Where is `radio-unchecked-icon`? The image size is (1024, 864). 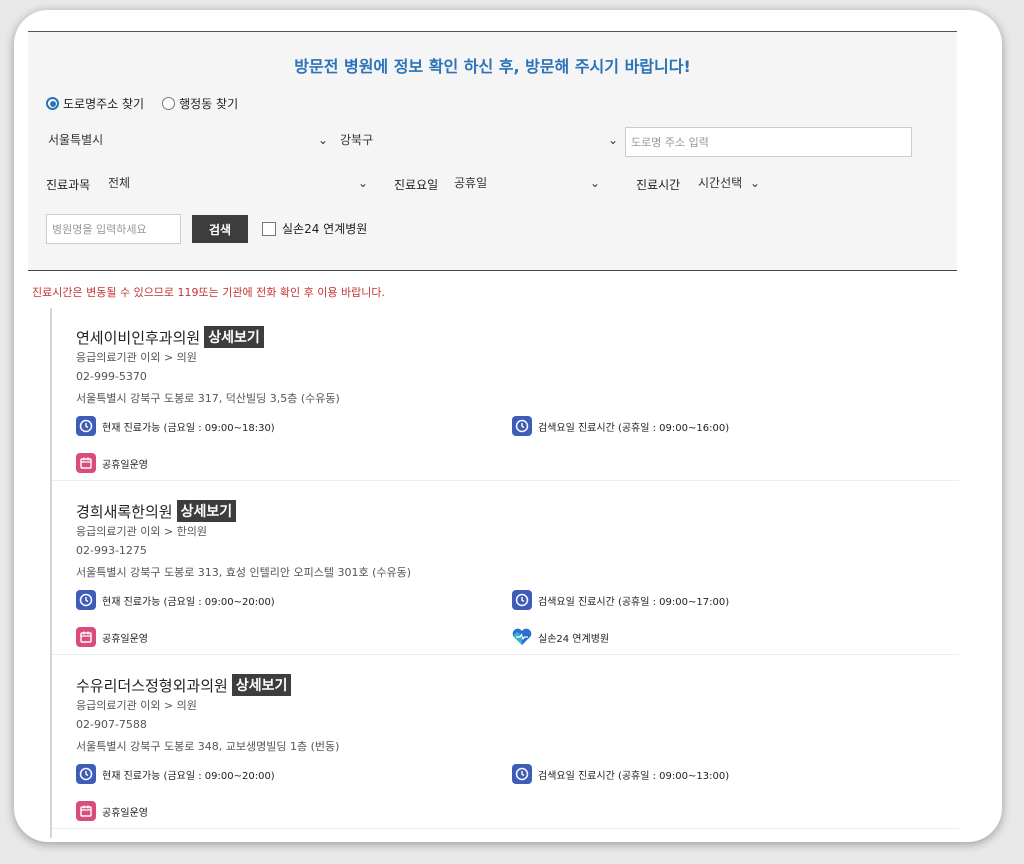
radio-unchecked-icon is located at coordinates (169, 103).